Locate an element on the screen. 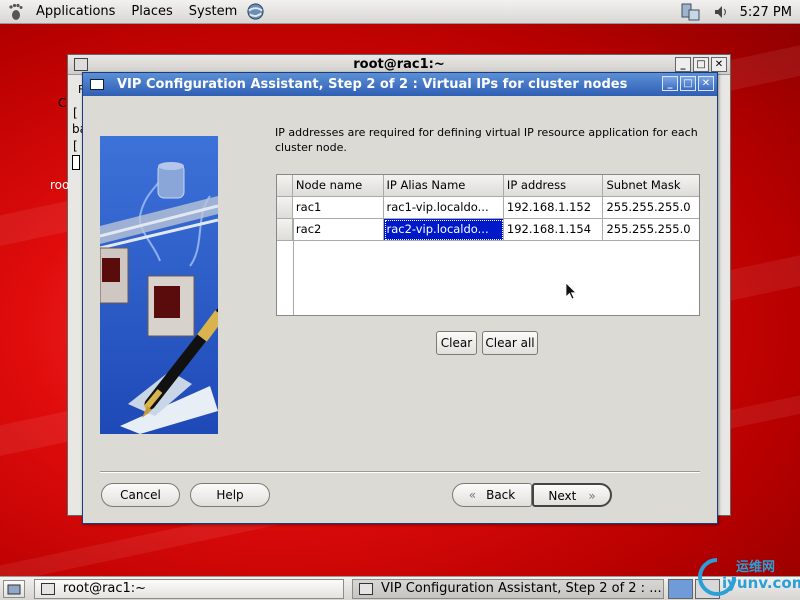 This screenshot has height=600, width=800. task-terminal: root@rac1:~ is located at coordinates (189, 589).